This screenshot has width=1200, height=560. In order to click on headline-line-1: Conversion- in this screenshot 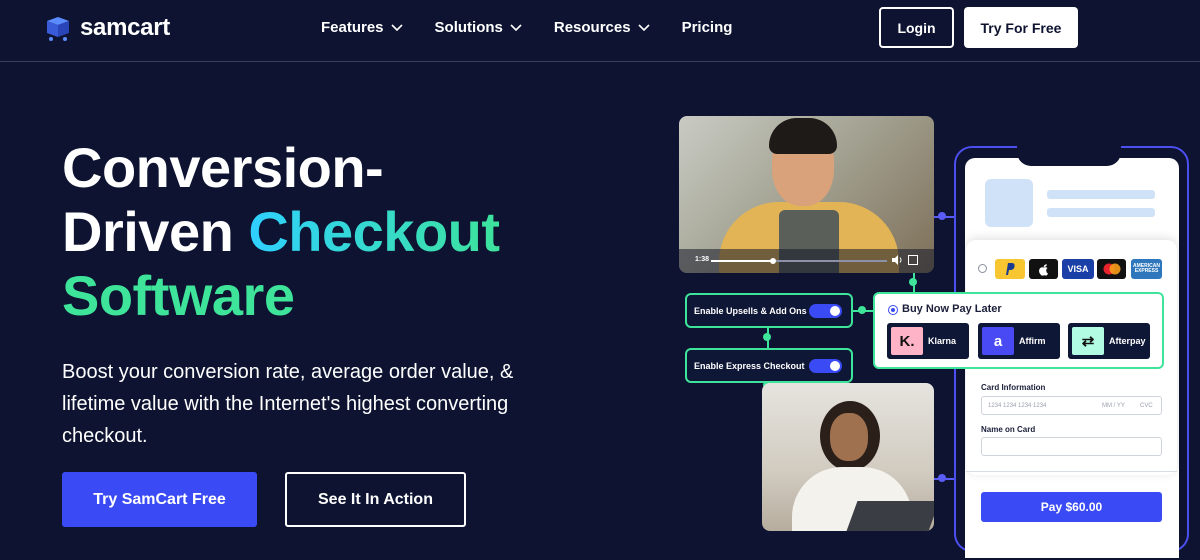, I will do `click(223, 167)`.